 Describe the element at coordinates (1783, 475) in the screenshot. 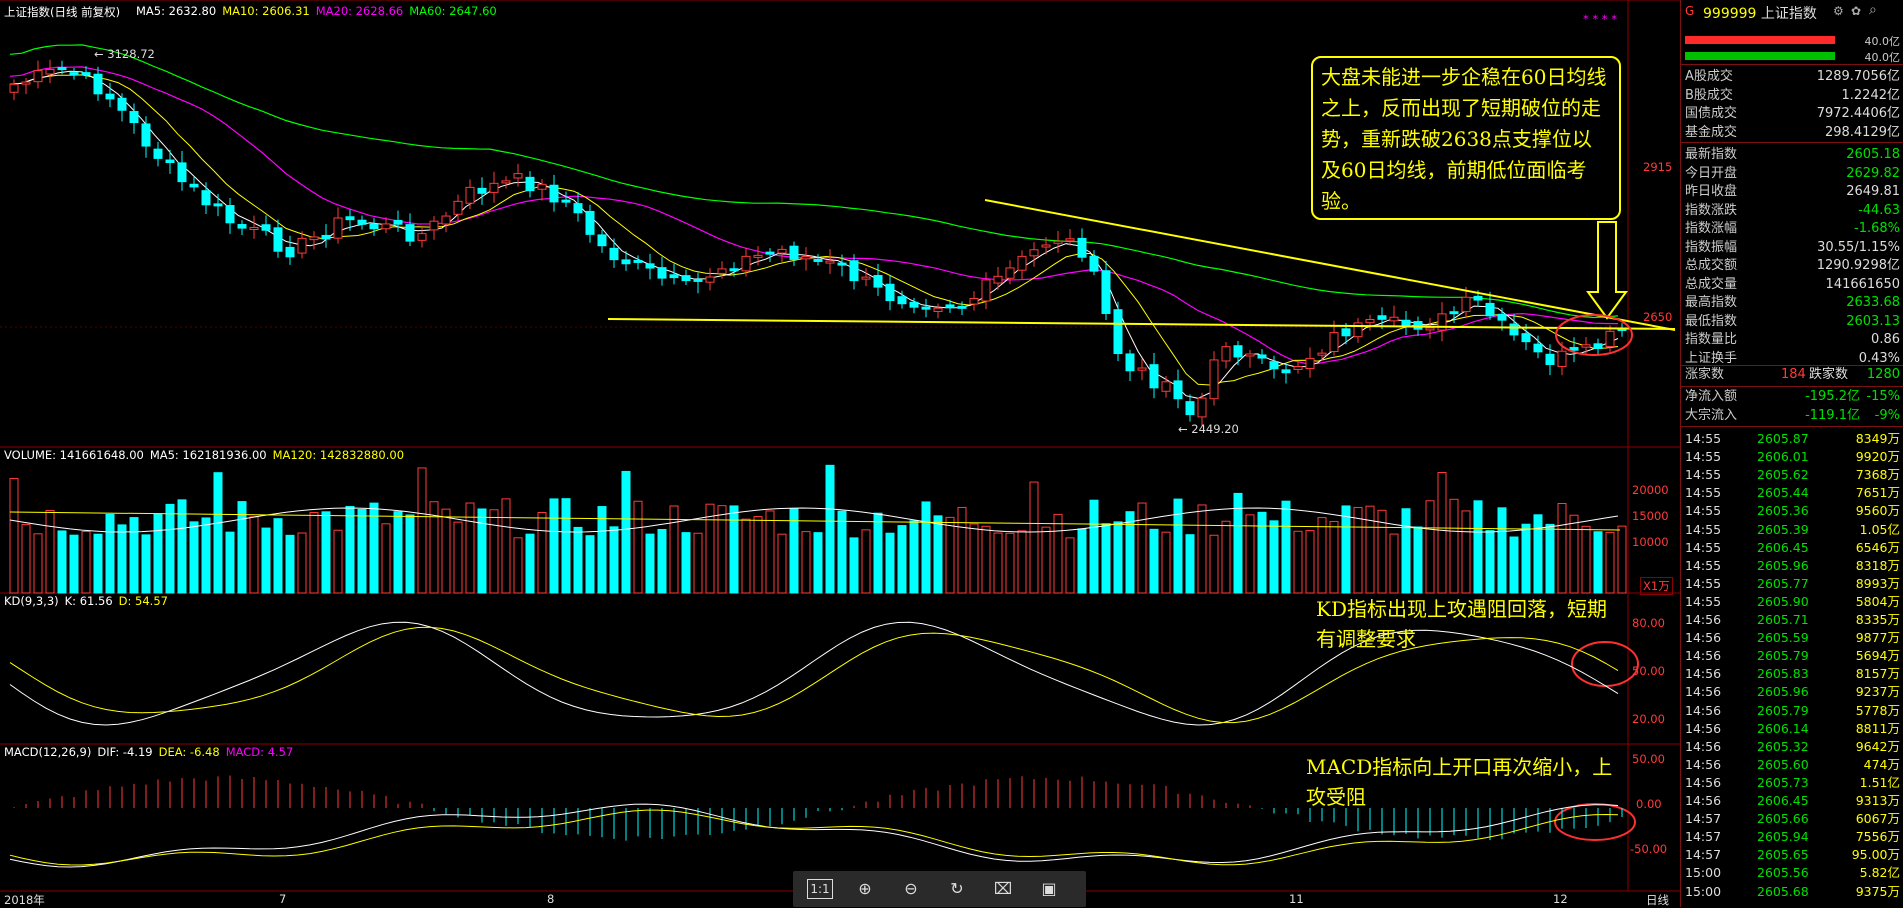

I see `tick-price: 2605.62` at that location.